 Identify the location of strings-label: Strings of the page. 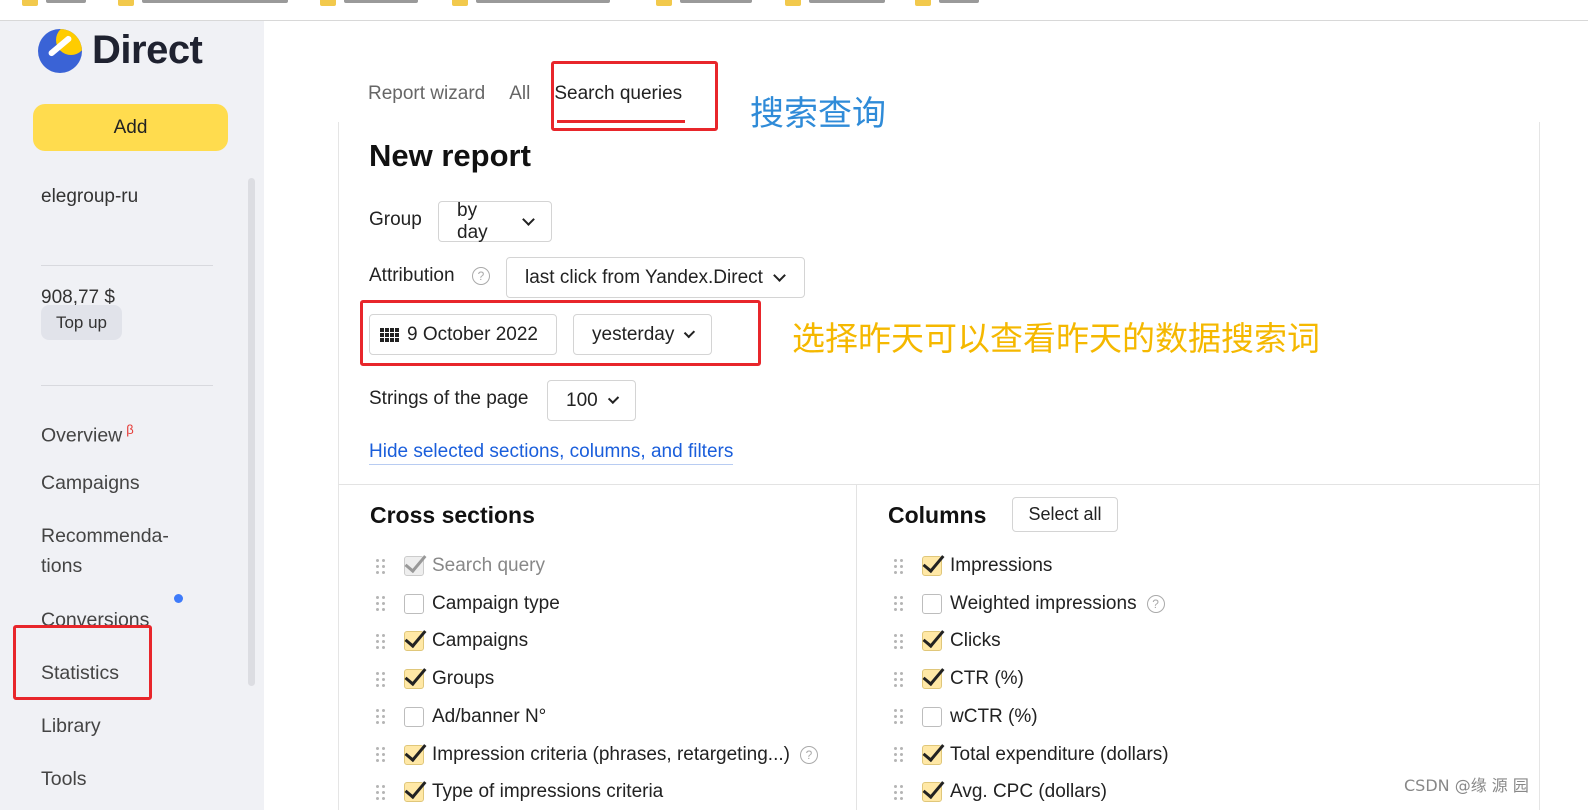
(449, 398).